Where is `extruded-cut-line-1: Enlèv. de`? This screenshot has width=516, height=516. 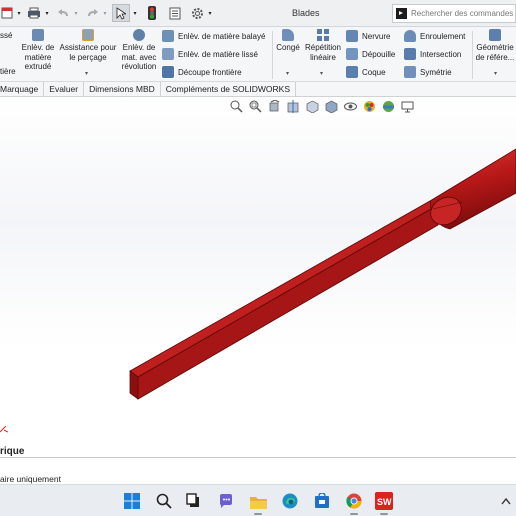
extruded-cut-line-1: Enlèv. de is located at coordinates (38, 47).